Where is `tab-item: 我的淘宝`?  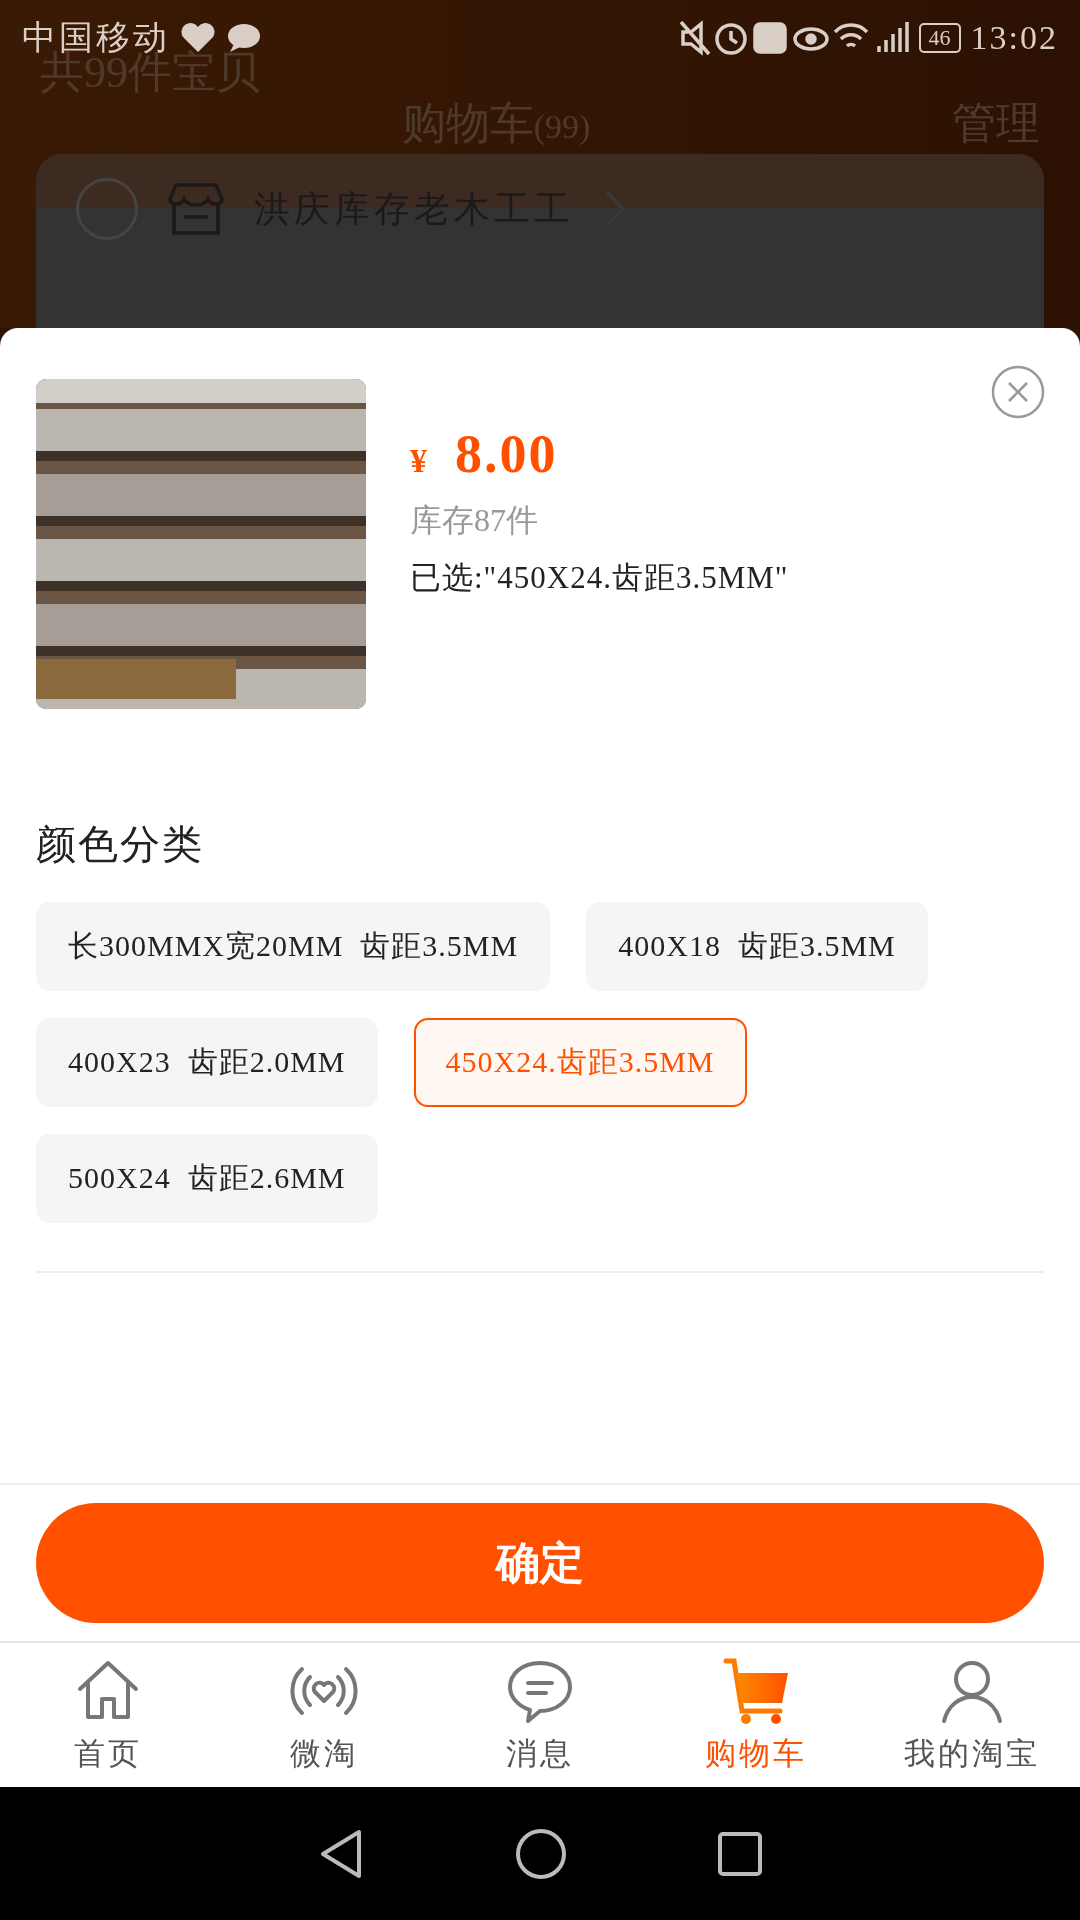 tab-item: 我的淘宝 is located at coordinates (972, 1715).